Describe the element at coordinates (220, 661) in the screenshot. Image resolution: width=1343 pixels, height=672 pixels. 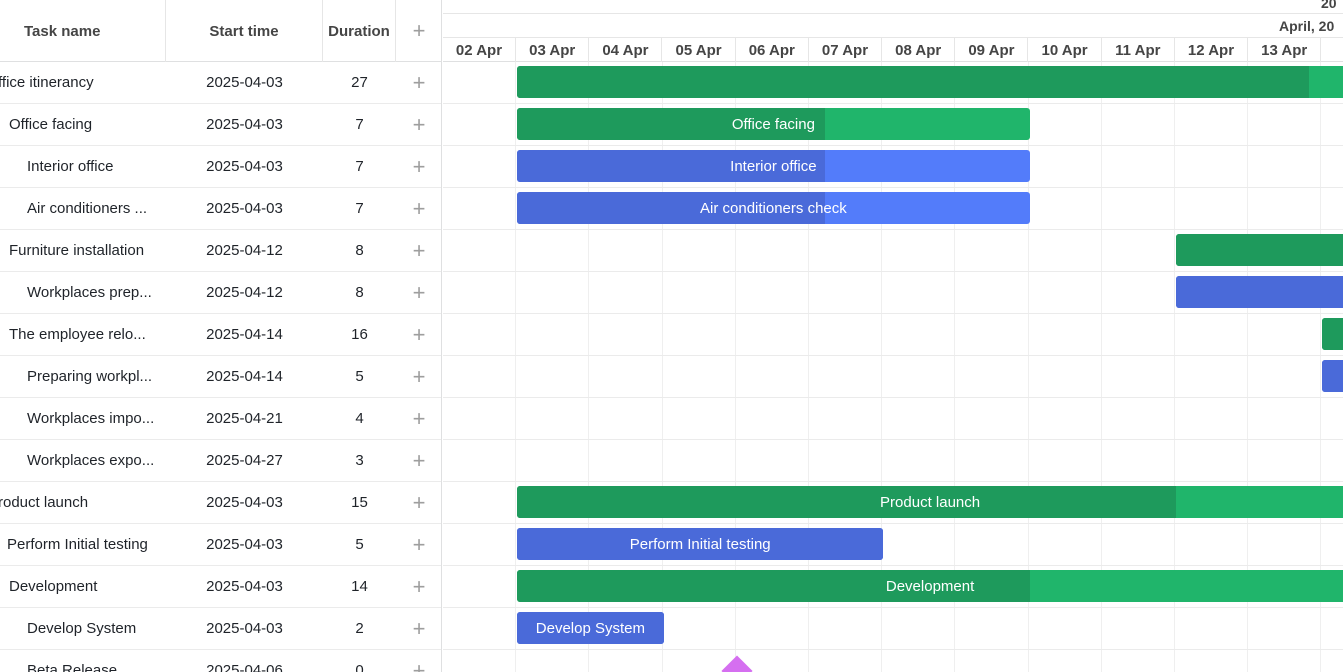
I see `grid-row: Beta Release 2025-04-06 0 +` at that location.